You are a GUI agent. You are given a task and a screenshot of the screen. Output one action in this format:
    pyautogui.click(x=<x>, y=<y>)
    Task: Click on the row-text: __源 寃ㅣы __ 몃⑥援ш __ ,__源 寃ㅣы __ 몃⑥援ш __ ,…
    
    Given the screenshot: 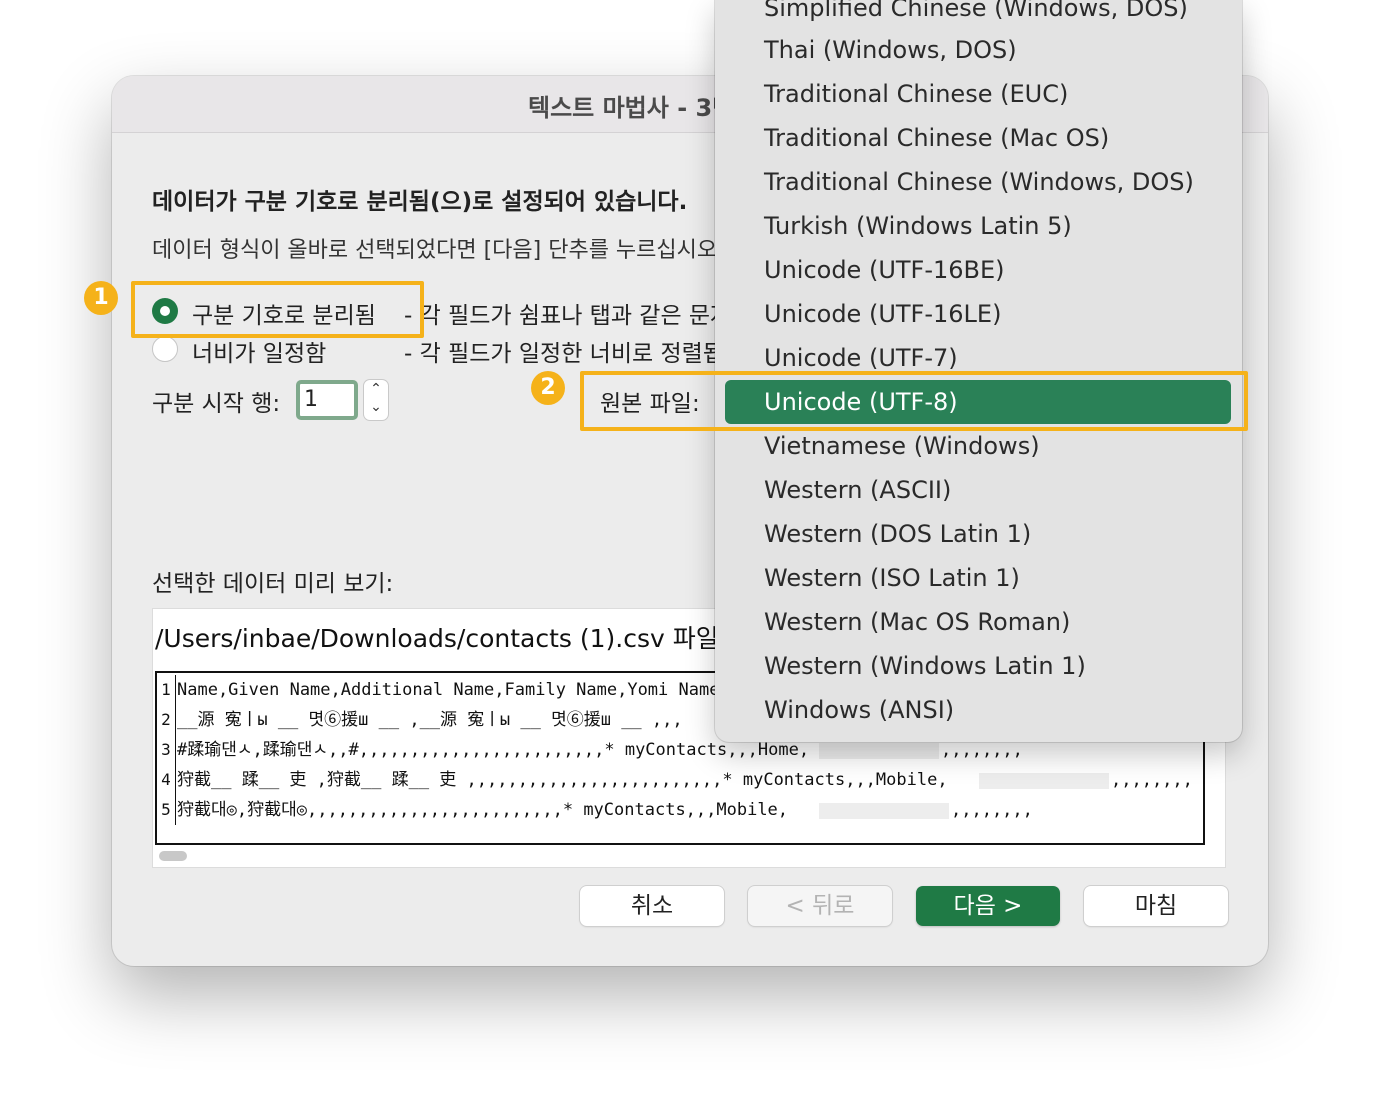 What is the action you would take?
    pyautogui.click(x=430, y=720)
    